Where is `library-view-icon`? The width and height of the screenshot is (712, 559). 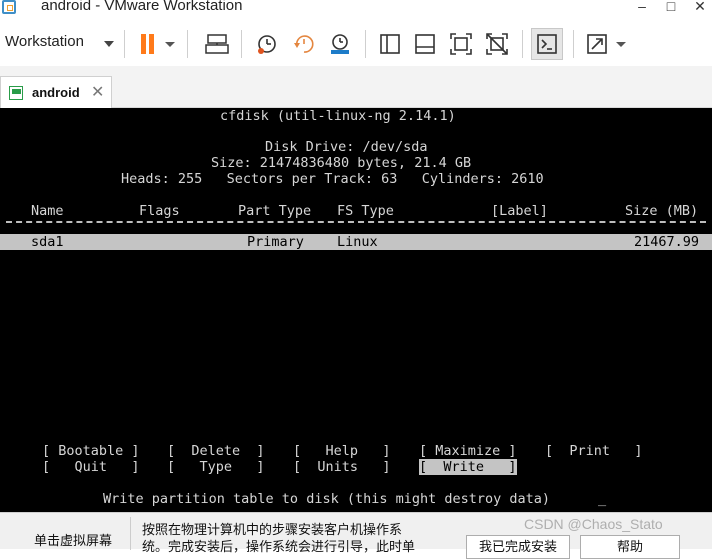 library-view-icon is located at coordinates (390, 44).